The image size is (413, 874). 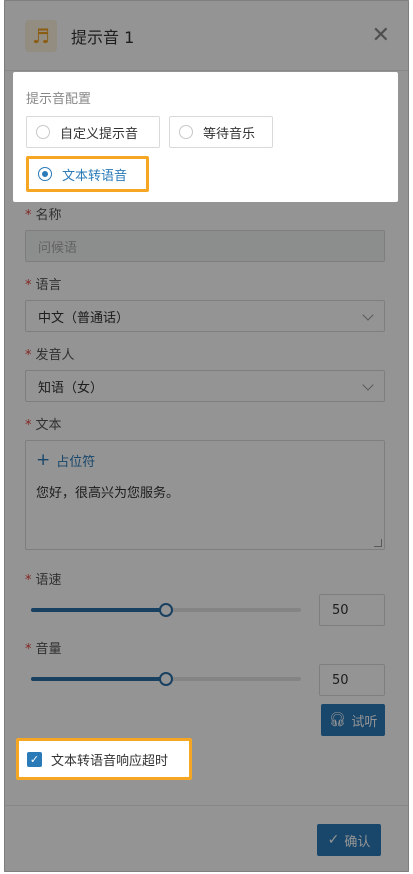 I want to click on radio-custom-prompt: 自定义提示音, so click(x=93, y=132).